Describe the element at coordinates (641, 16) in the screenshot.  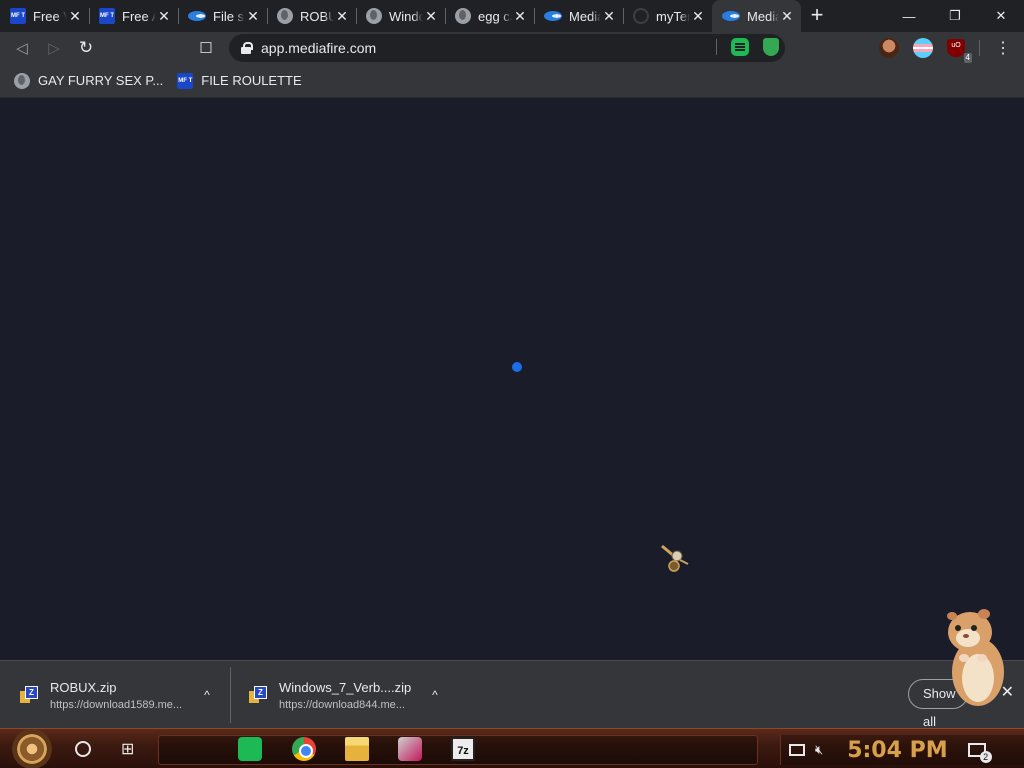
I see `loading-icon` at that location.